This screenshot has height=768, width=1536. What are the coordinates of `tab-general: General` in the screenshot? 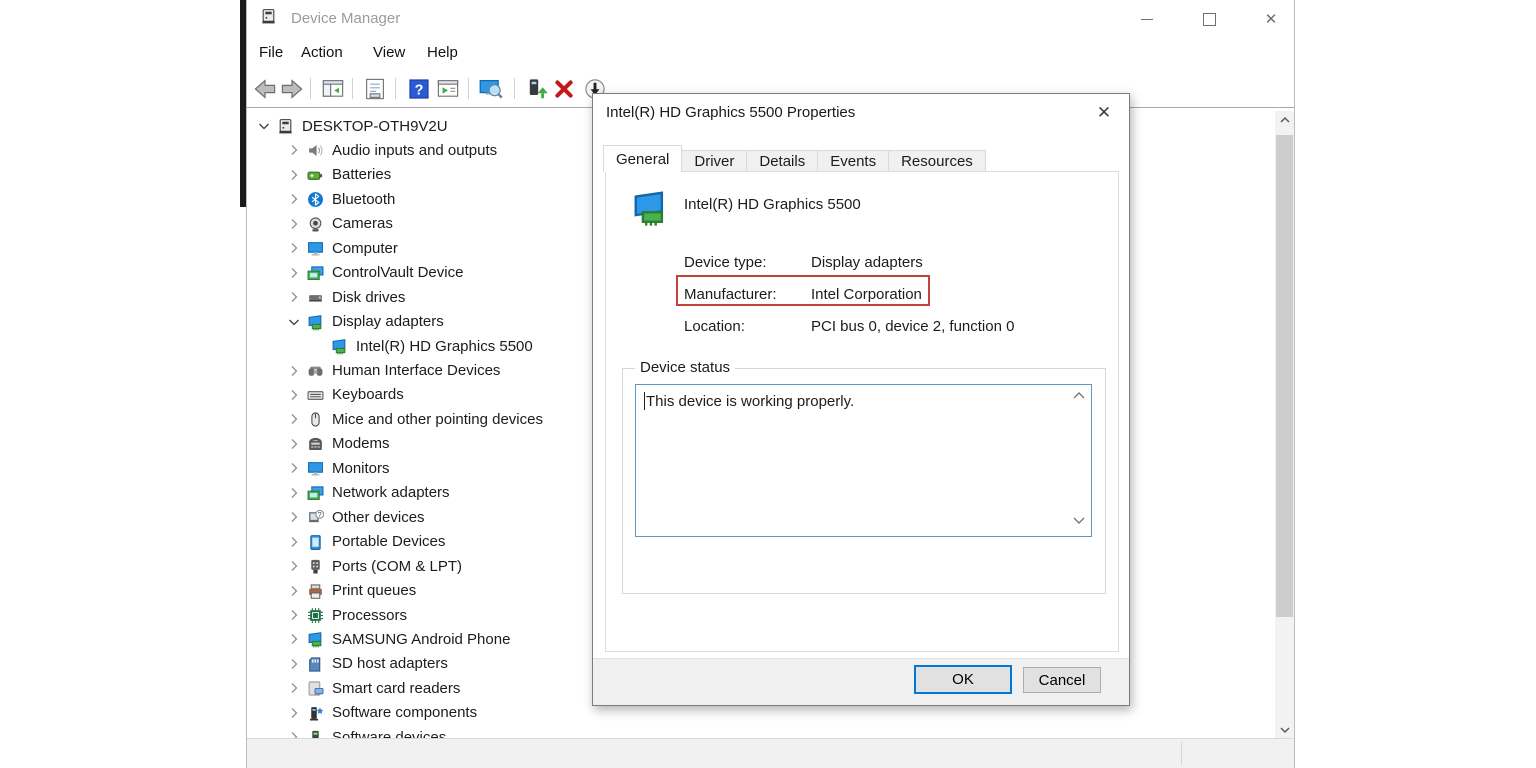 It's located at (643, 158).